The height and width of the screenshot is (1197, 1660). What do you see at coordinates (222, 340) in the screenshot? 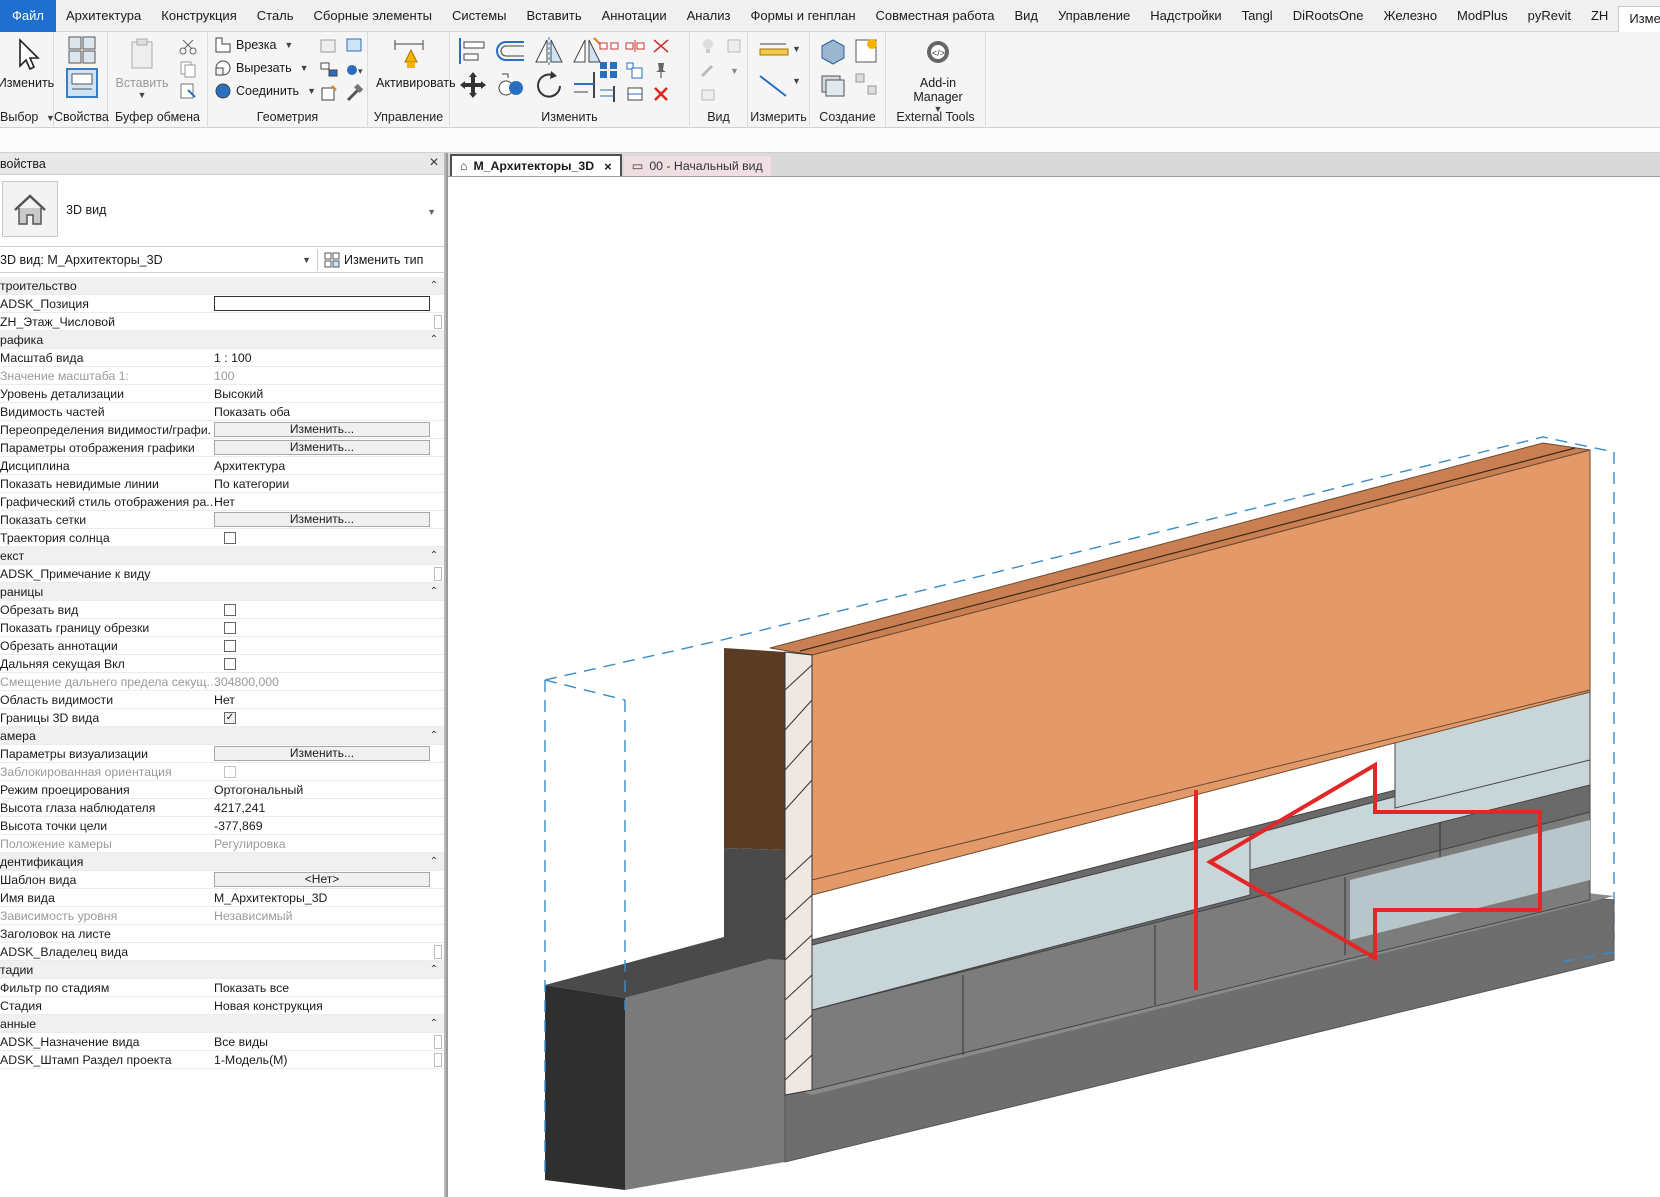
I see `property-group: рафика ⌃` at bounding box center [222, 340].